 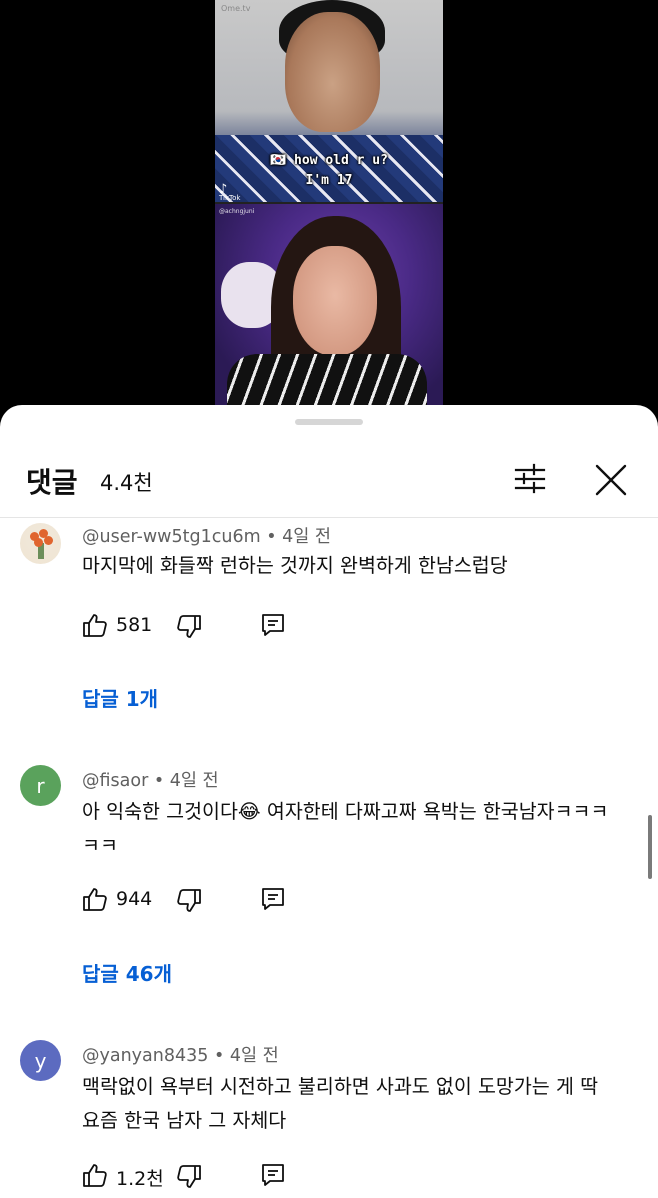 What do you see at coordinates (237, 211) in the screenshot?
I see `tiktok-handle: @achngjuni` at bounding box center [237, 211].